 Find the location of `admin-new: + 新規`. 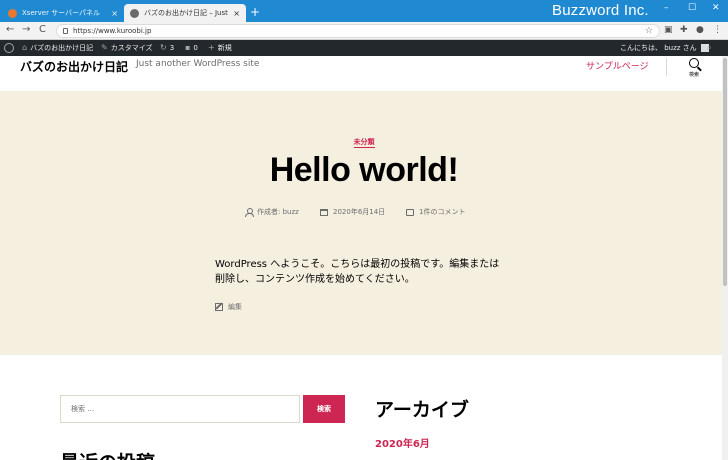

admin-new: + 新規 is located at coordinates (220, 48).